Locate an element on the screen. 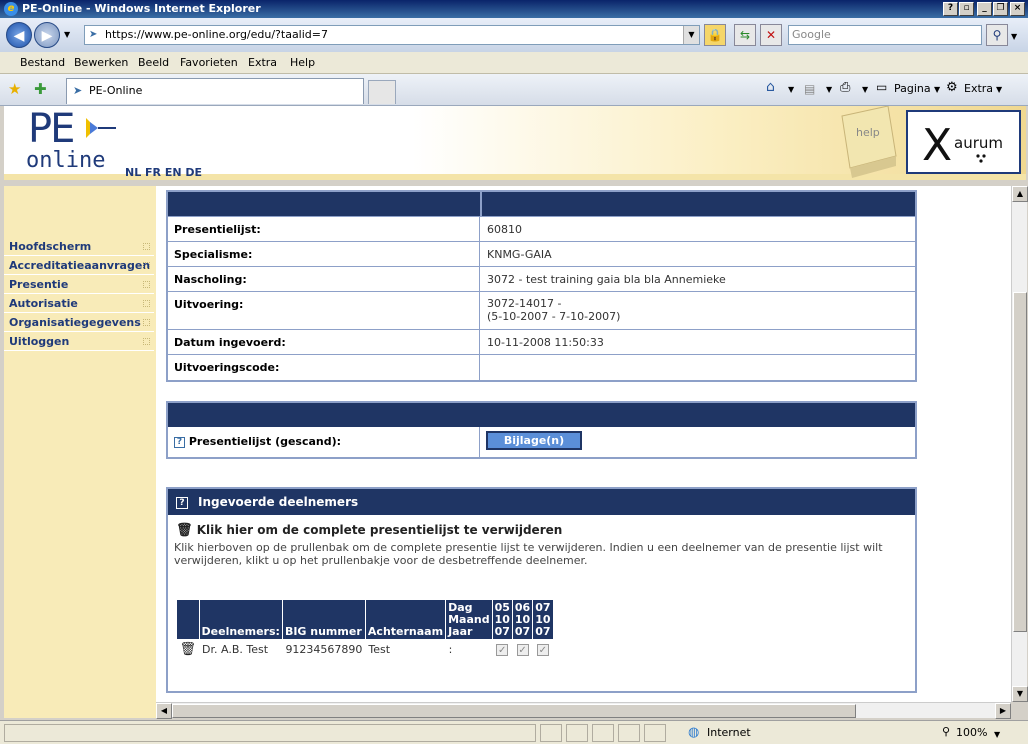 Image resolution: width=1028 pixels, height=744 pixels. help-window-button: ? is located at coordinates (950, 9).